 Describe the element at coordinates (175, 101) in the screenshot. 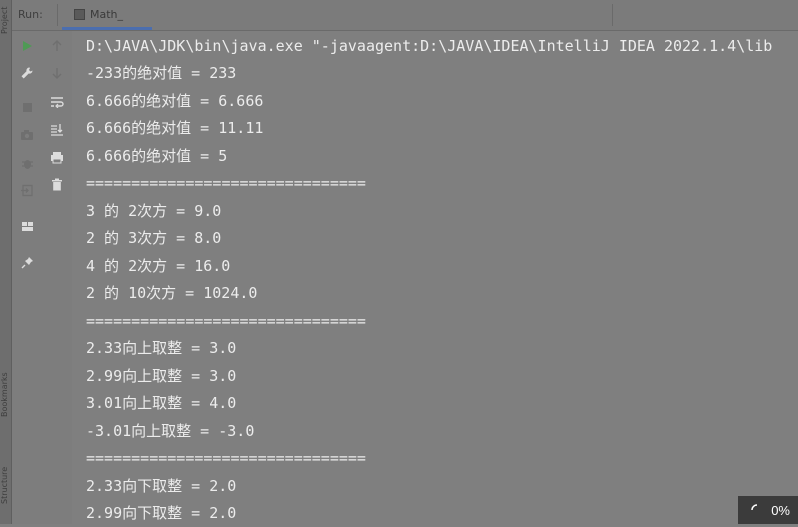

I see `console-line: 6.666的绝对值 = 6.666` at that location.